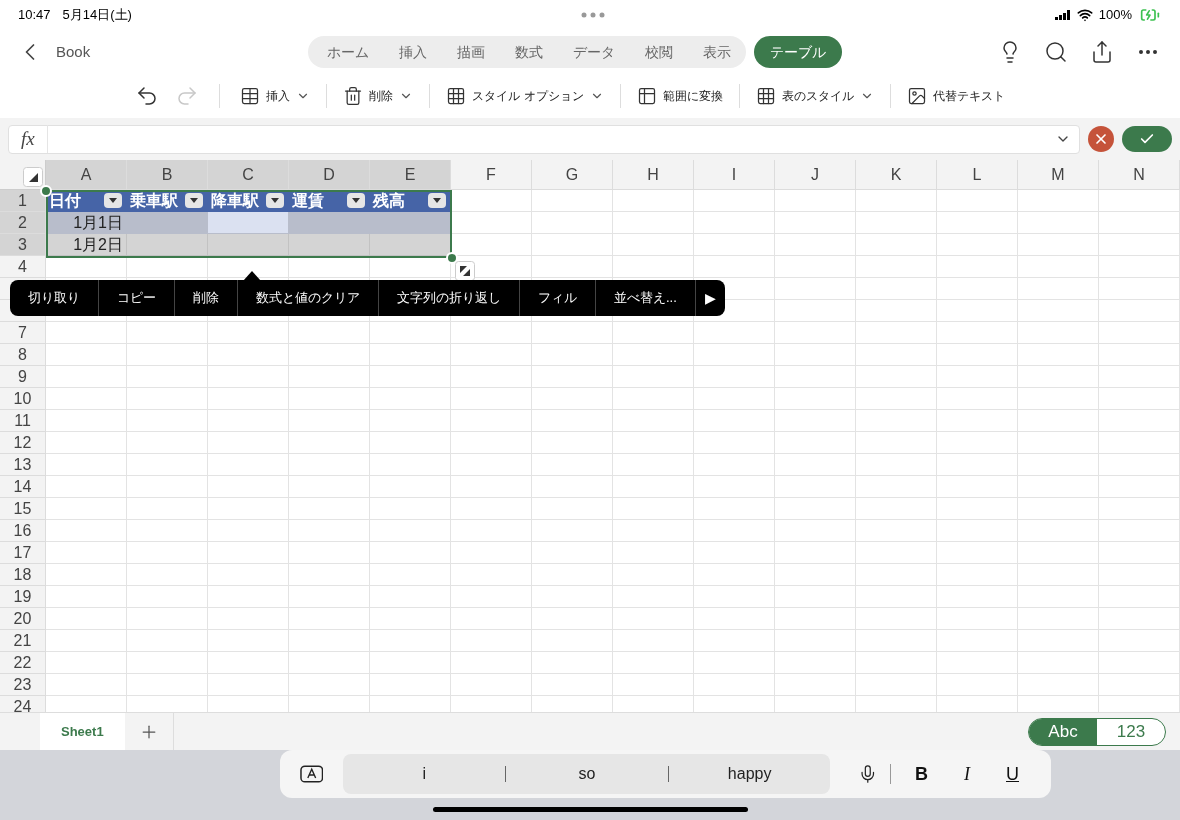 The height and width of the screenshot is (820, 1180). Describe the element at coordinates (967, 774) in the screenshot. I see `format-button: I` at that location.